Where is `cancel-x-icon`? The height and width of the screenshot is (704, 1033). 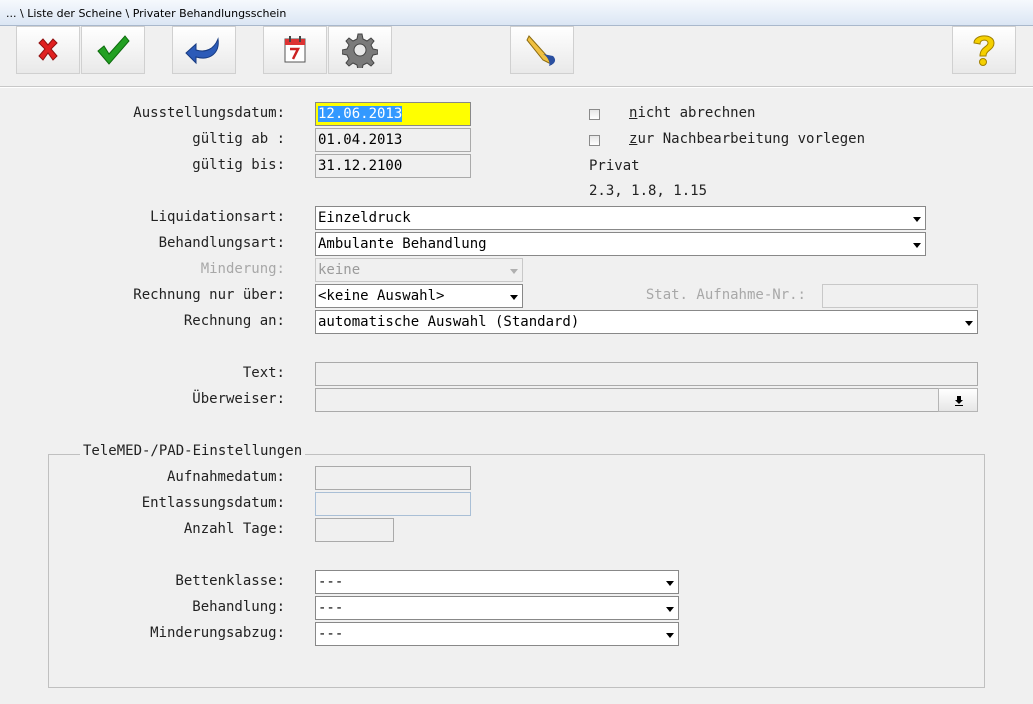 cancel-x-icon is located at coordinates (48, 49).